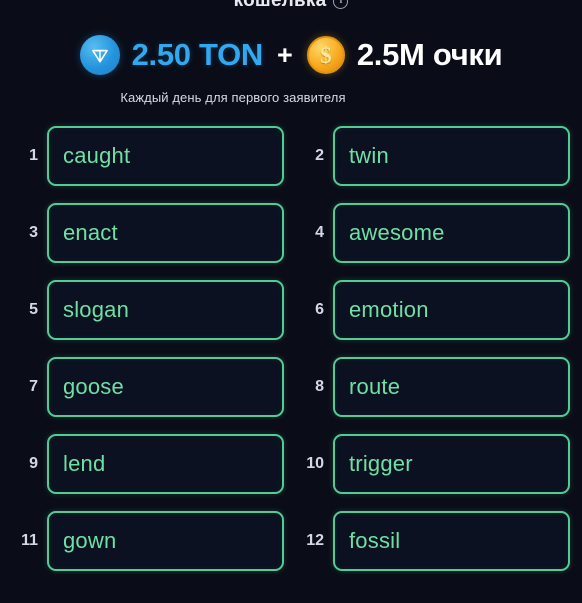  I want to click on seed-word-cell: 12 fossil, so click(434, 541).